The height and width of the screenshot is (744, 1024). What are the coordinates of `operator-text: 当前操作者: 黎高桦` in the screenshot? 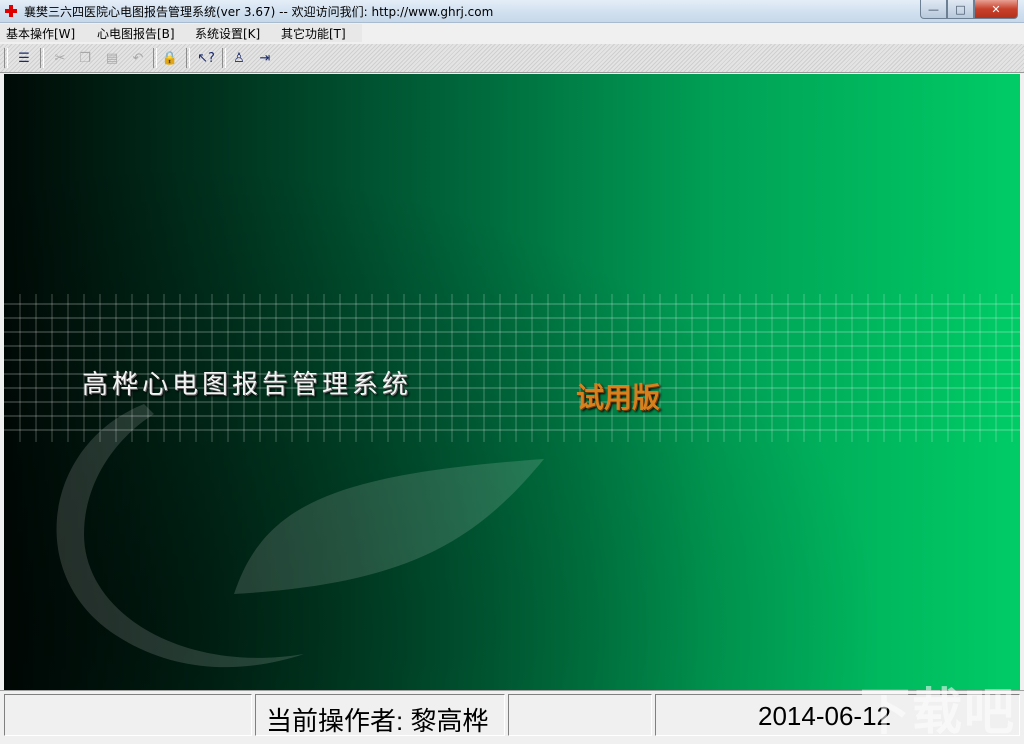 It's located at (377, 721).